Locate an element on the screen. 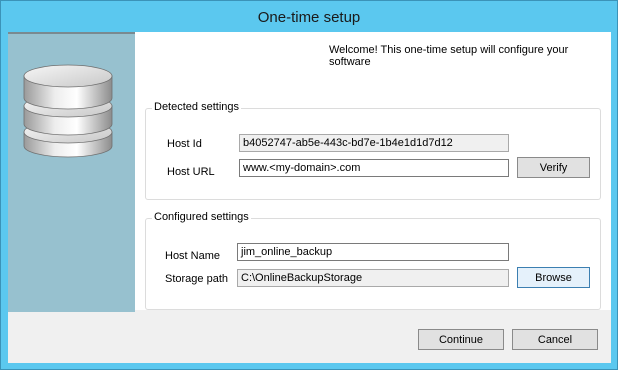 The image size is (618, 370). window-title: One-time setup is located at coordinates (309, 17).